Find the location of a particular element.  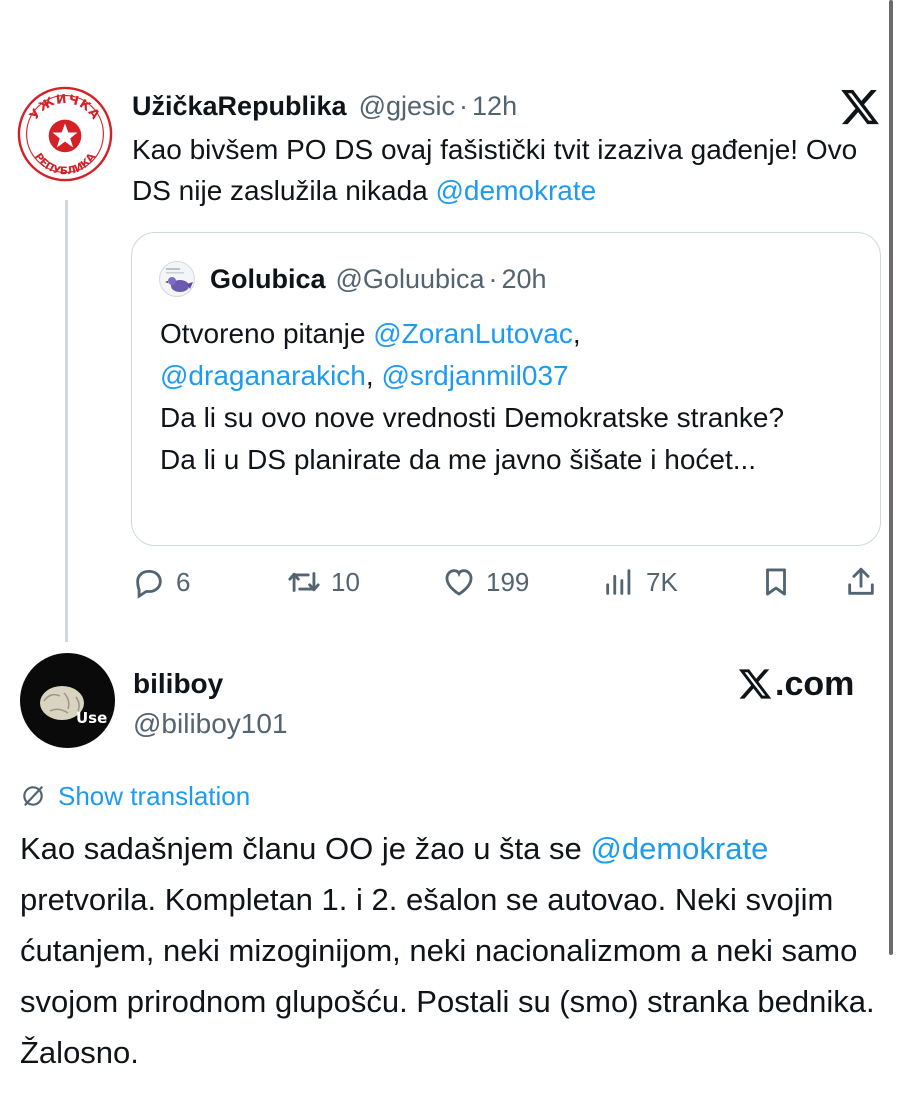

reply-icon is located at coordinates (149, 584).